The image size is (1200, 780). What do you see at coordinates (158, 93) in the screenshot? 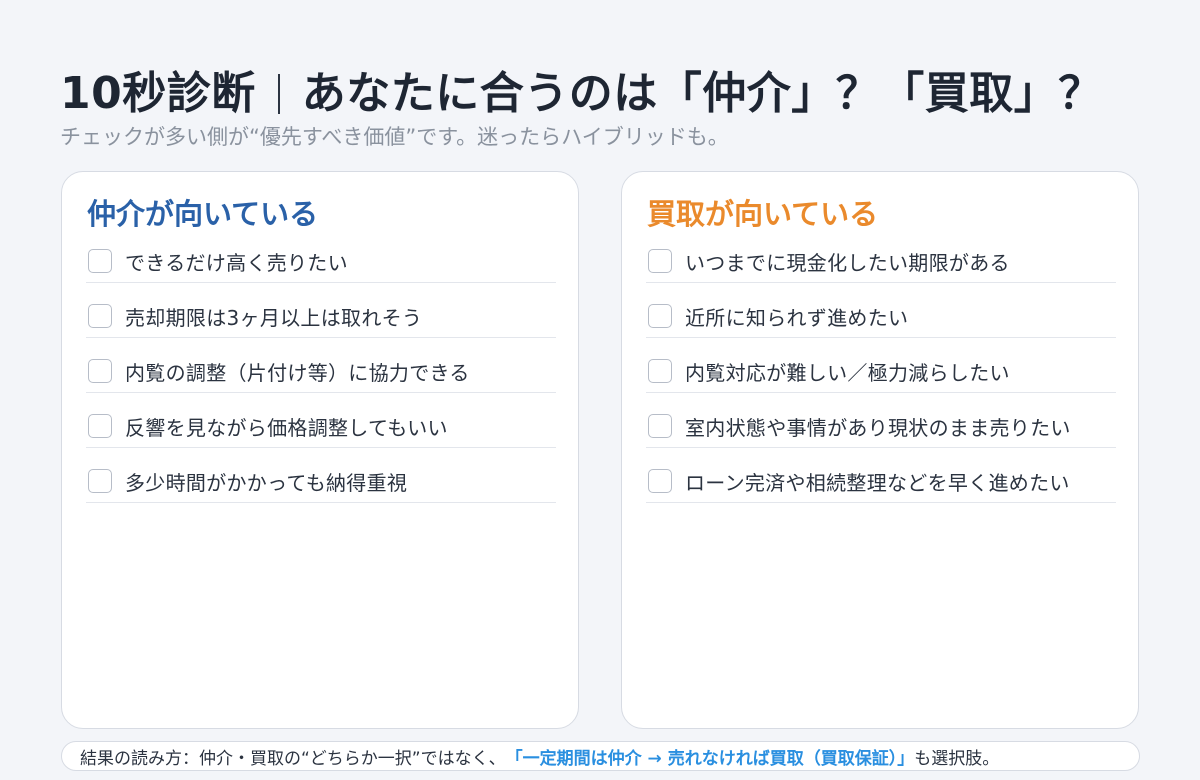
I see `page-title-left: 10秒診断` at bounding box center [158, 93].